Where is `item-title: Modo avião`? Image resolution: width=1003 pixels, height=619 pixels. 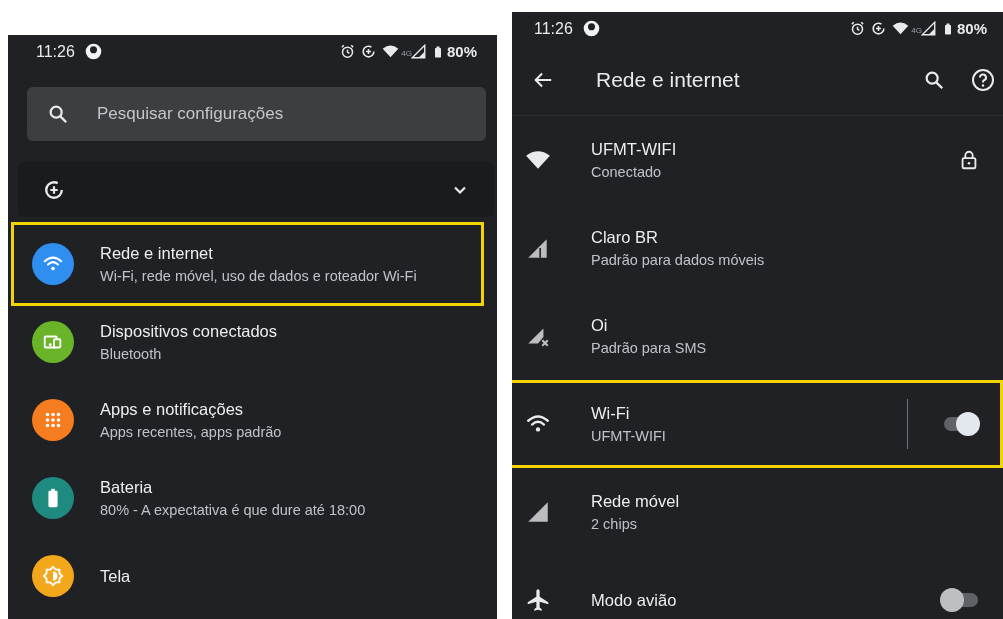 item-title: Modo avião is located at coordinates (634, 600).